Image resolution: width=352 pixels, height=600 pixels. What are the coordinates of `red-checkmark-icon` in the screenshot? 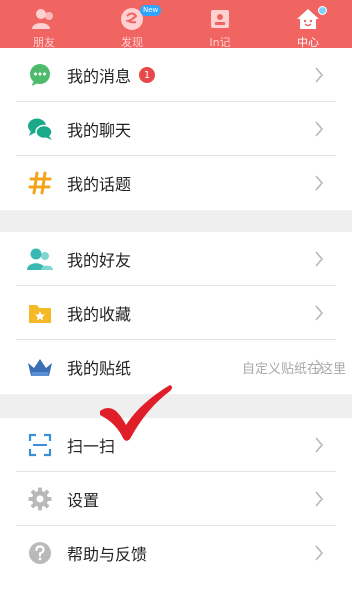 It's located at (136, 413).